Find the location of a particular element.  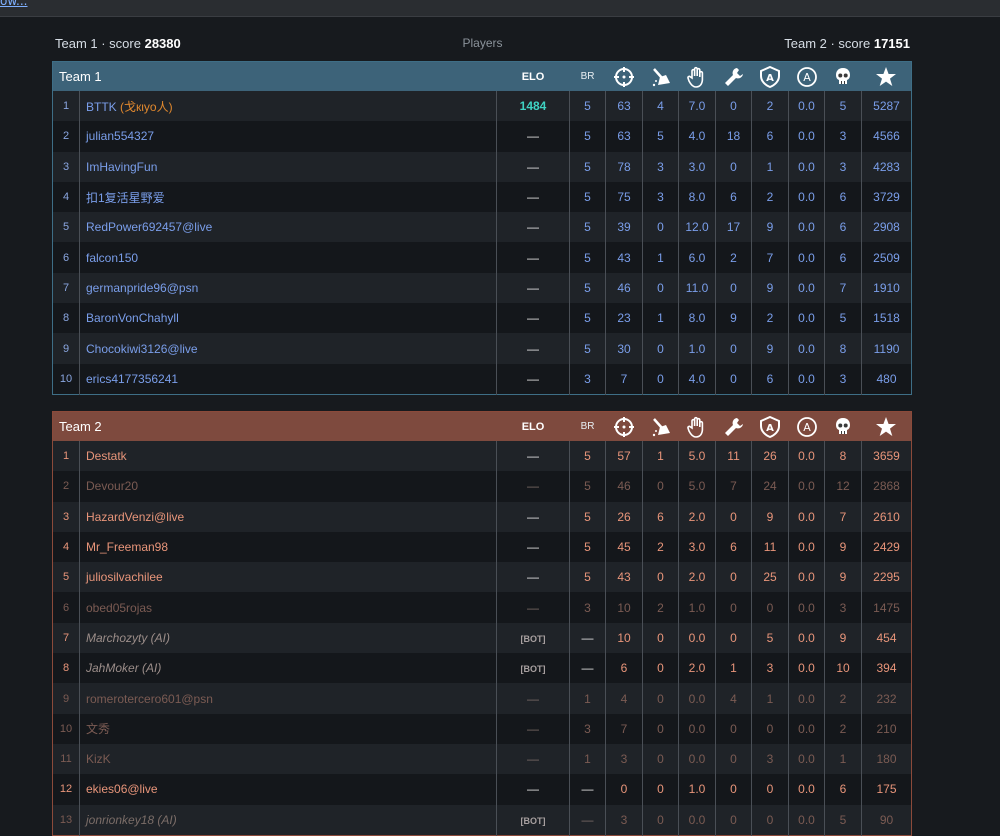

player-row: 5 juliosilvachilee —5 43 0 2.0 0 25 0.0 9 2295 is located at coordinates (482, 577).